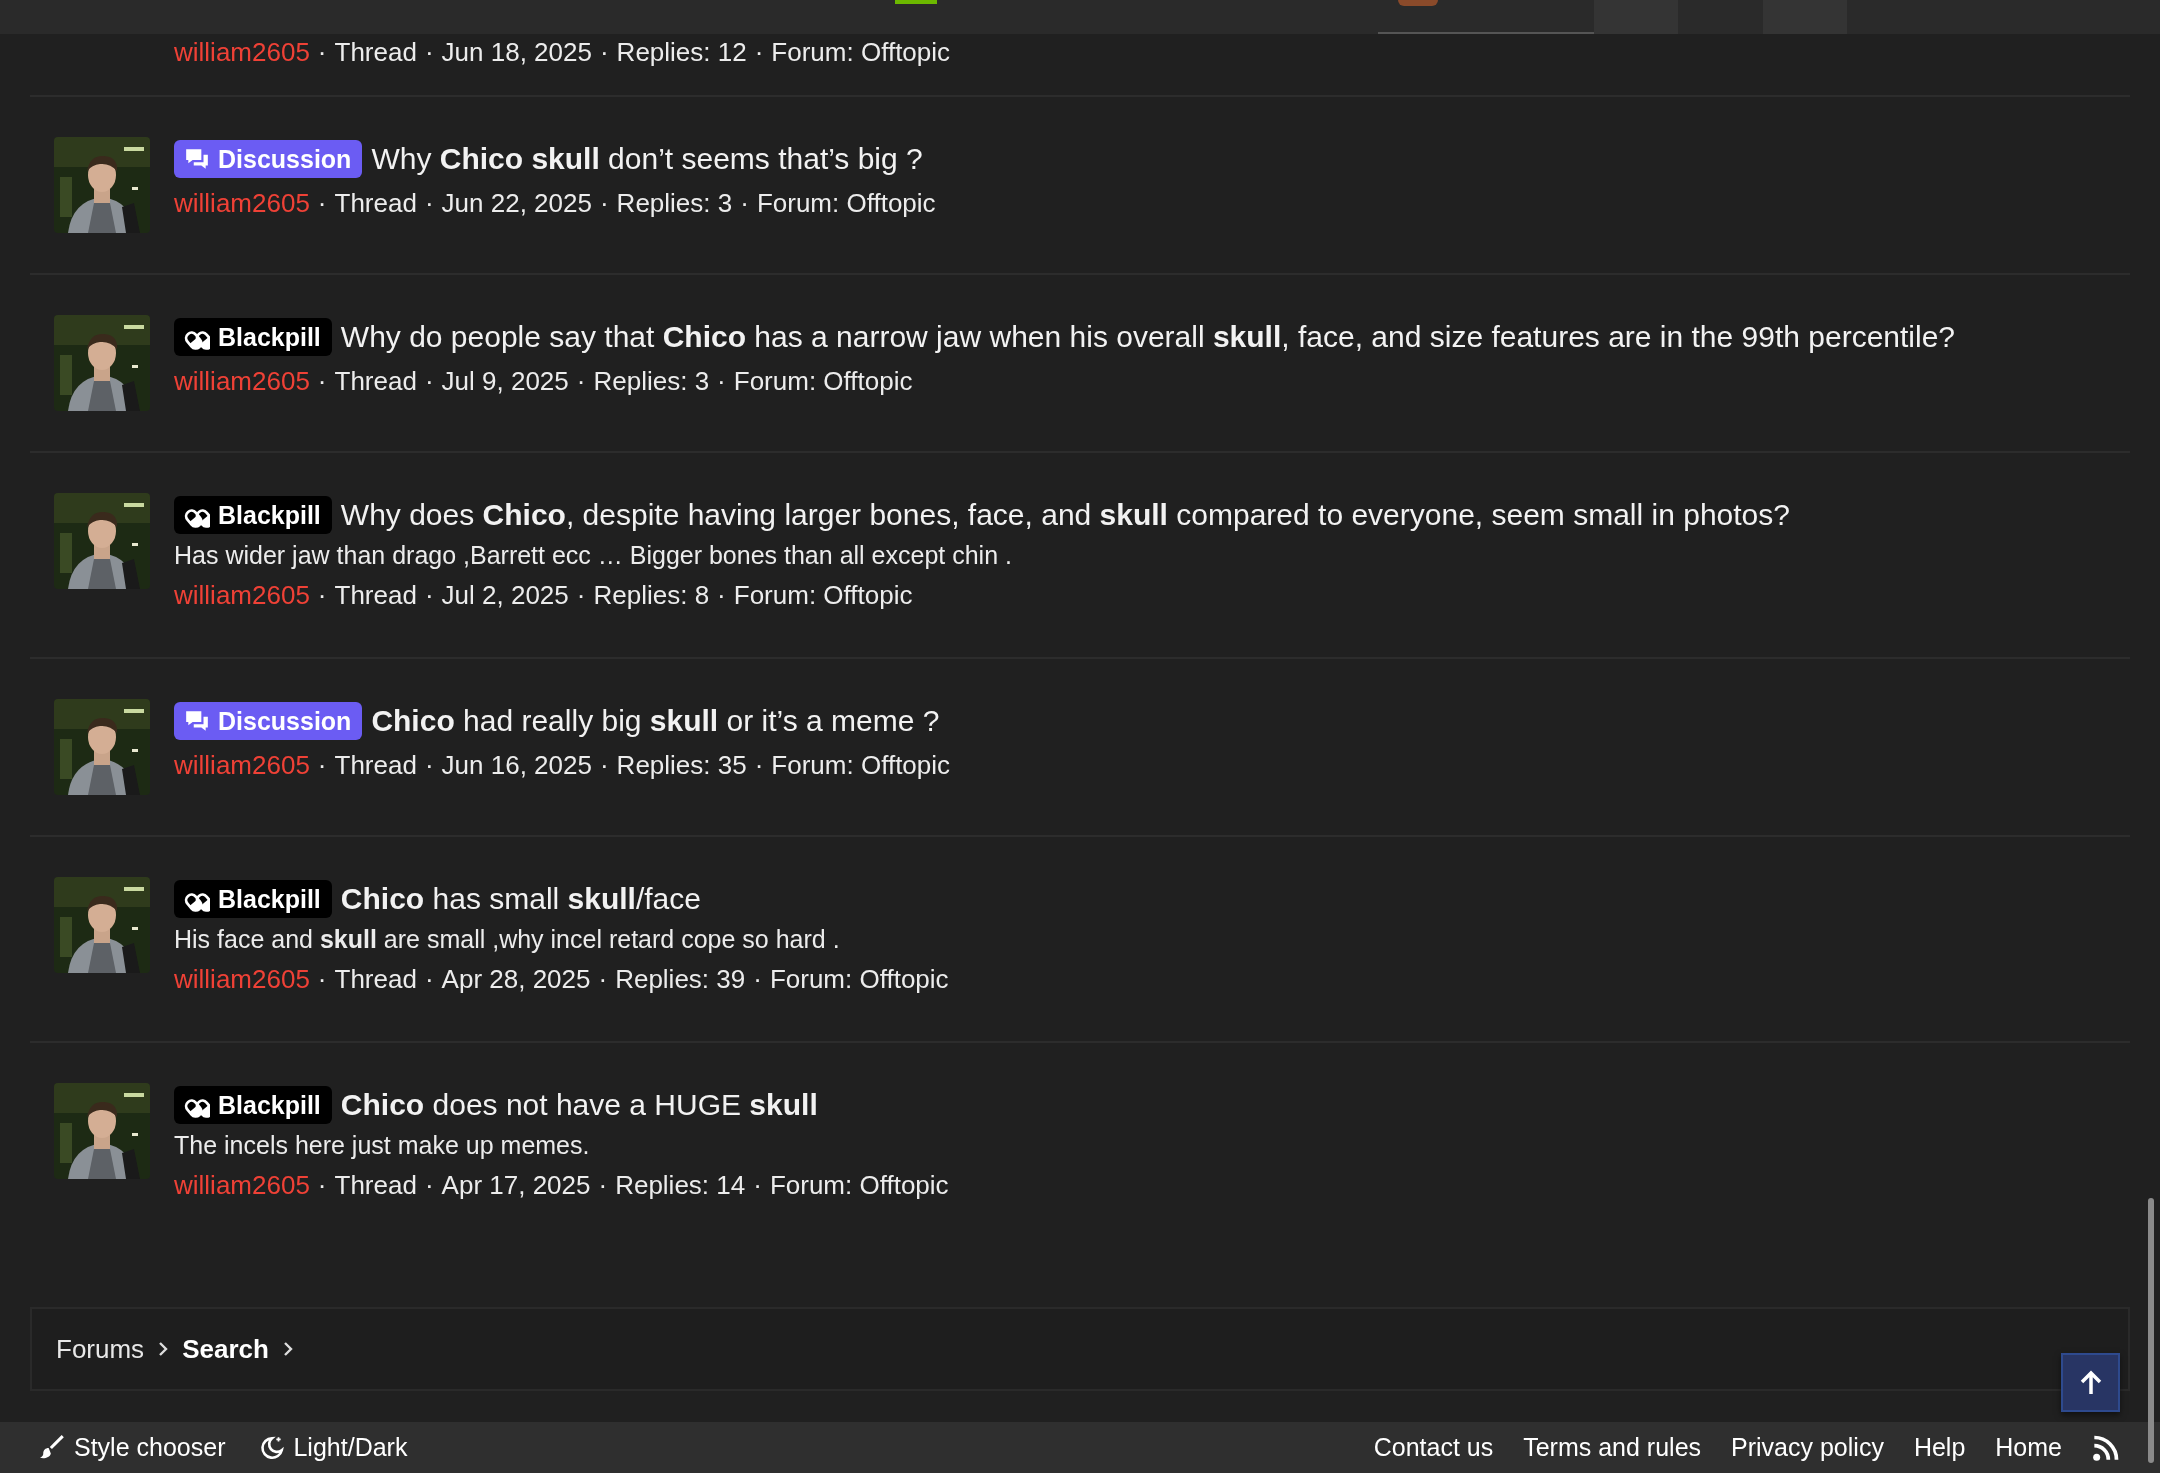 The image size is (2160, 1473). Describe the element at coordinates (2106, 1447) in the screenshot. I see `rss-icon` at that location.